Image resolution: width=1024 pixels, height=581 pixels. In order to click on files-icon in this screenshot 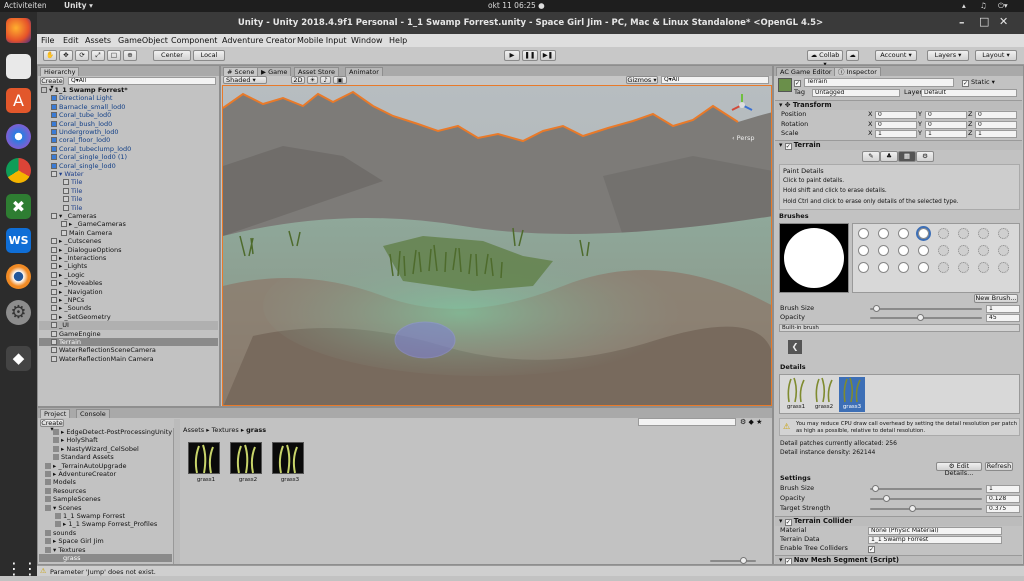, I will do `click(18, 66)`.